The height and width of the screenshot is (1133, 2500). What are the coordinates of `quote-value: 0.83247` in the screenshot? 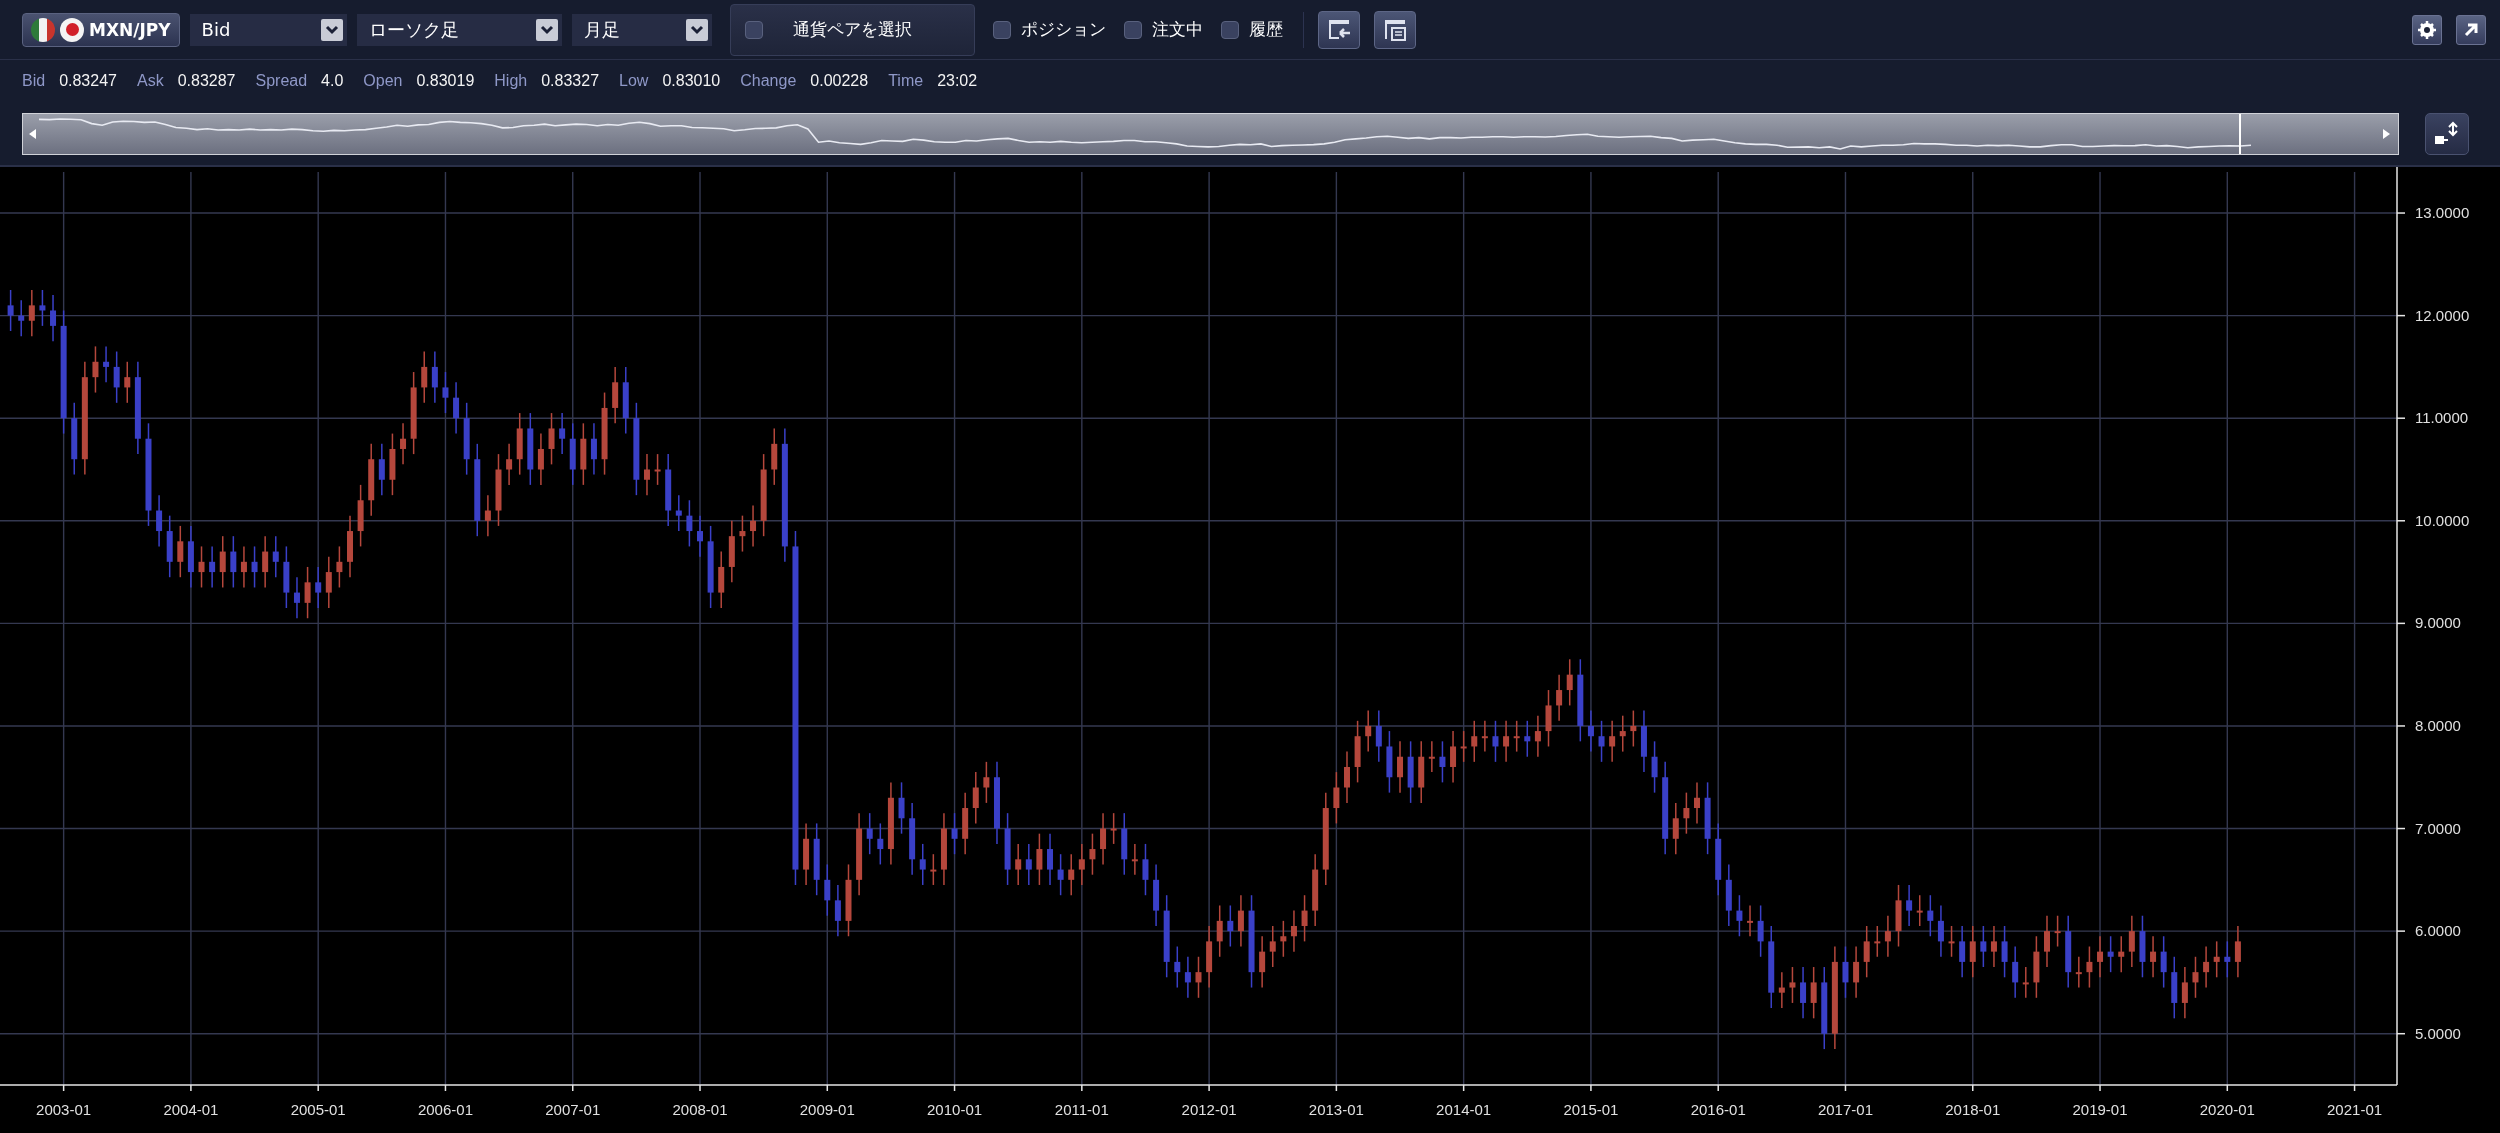 It's located at (88, 81).